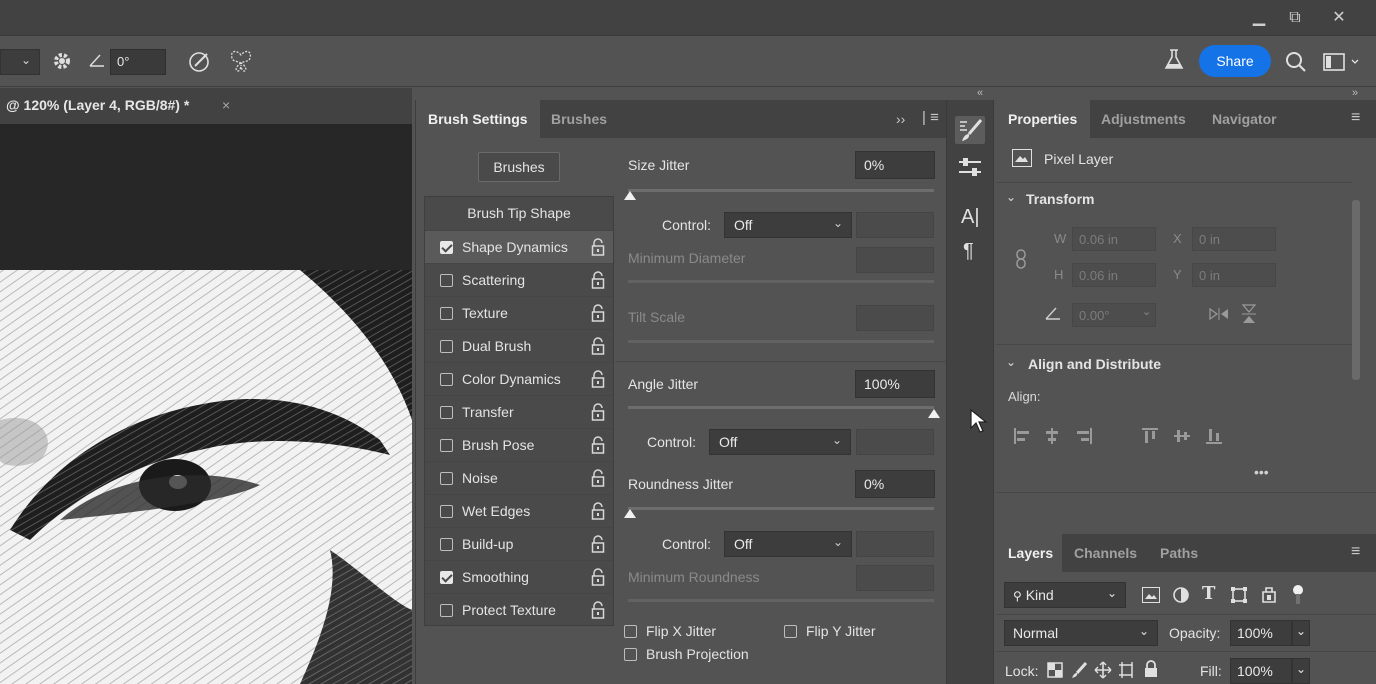 Image resolution: width=1376 pixels, height=684 pixels. I want to click on align-bottom-icon, so click(1214, 436).